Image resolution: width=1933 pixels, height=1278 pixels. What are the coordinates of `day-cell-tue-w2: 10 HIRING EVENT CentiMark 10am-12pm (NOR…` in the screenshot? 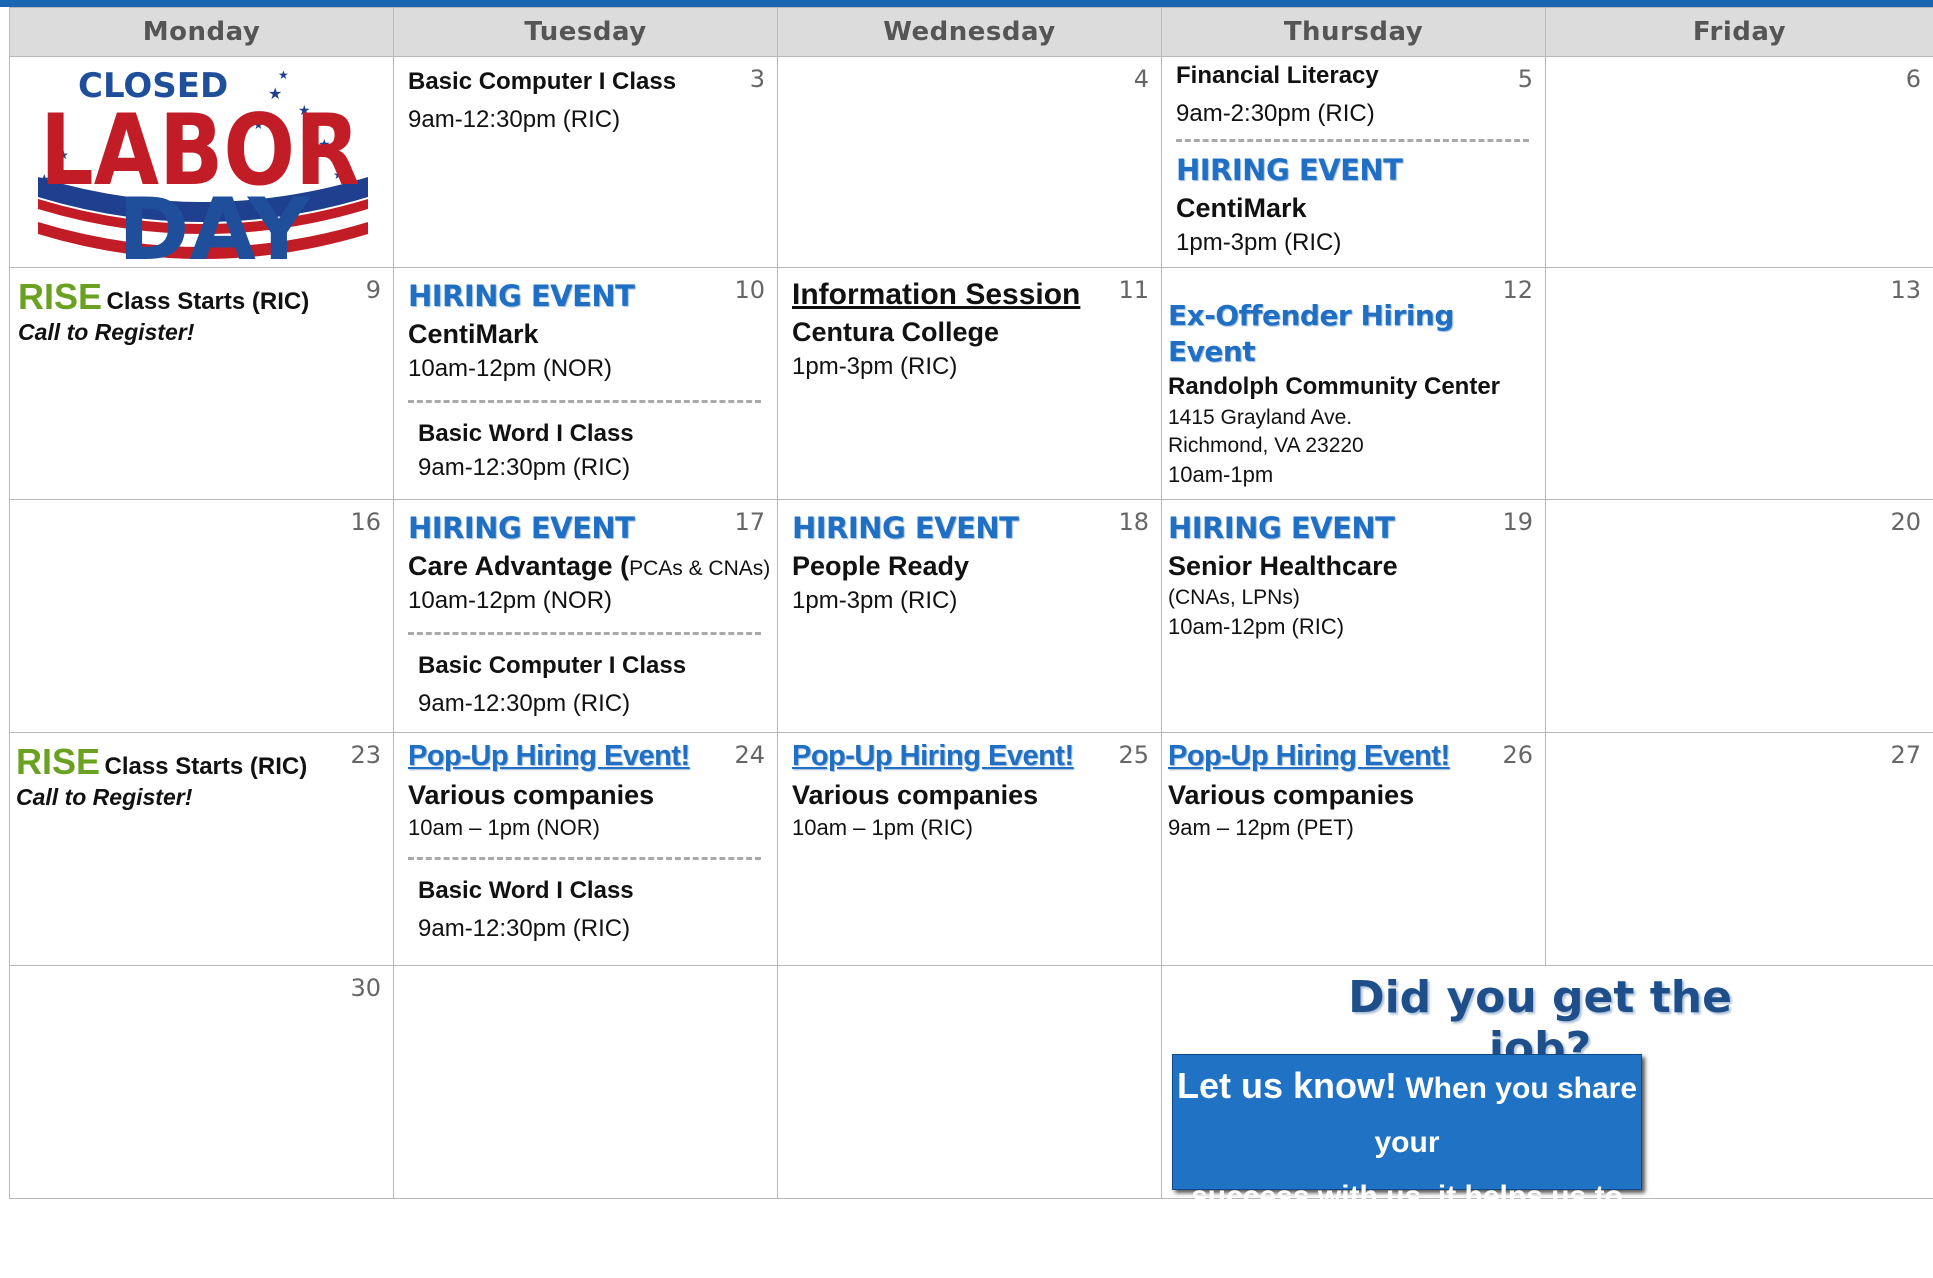 It's located at (586, 384).